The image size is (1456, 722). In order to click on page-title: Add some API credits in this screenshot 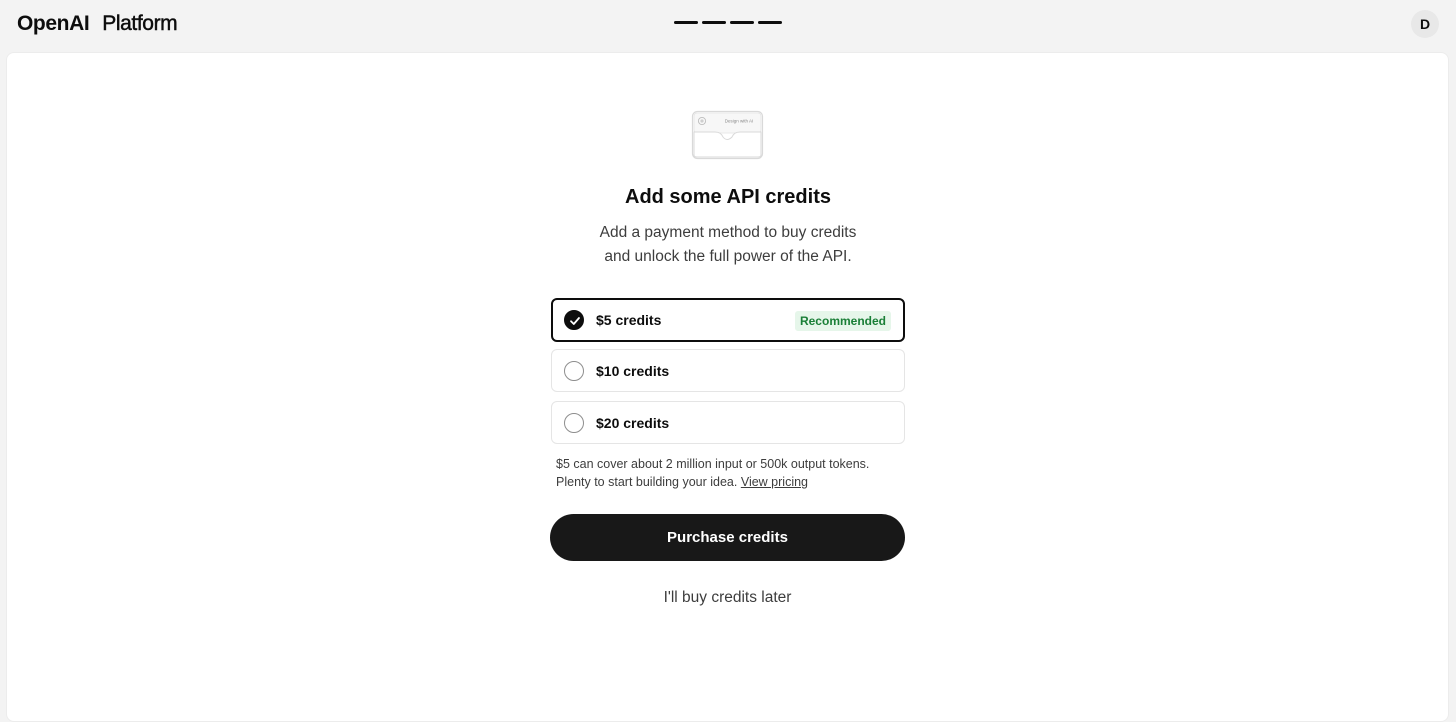, I will do `click(728, 197)`.